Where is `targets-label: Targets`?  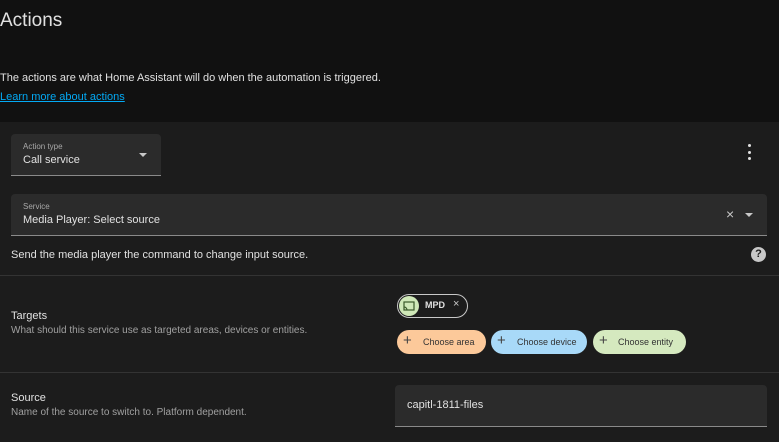
targets-label: Targets is located at coordinates (29, 316).